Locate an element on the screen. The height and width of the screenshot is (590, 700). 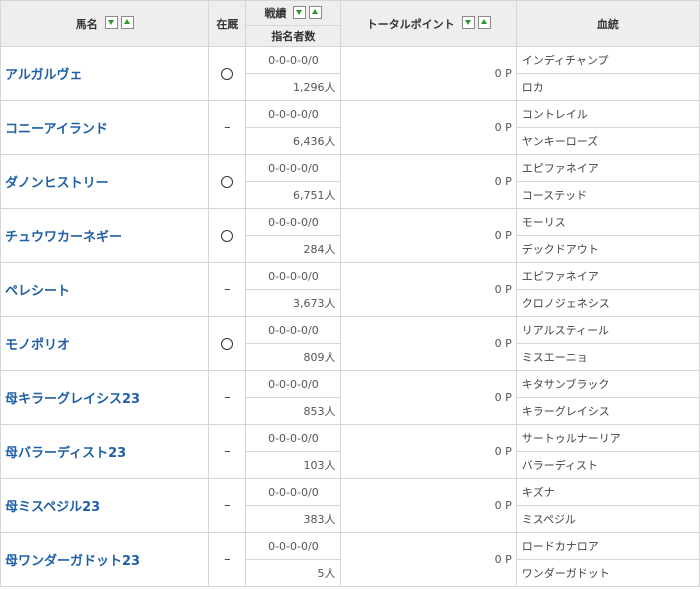
sire-cell: コントレイル is located at coordinates (607, 114).